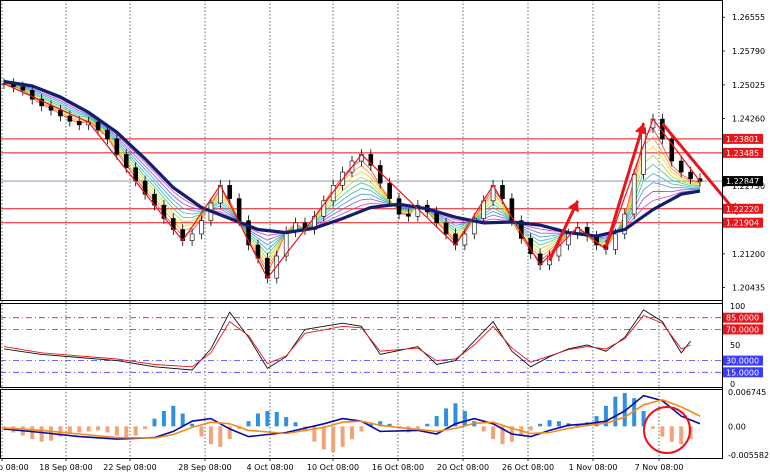 This screenshot has width=770, height=475. What do you see at coordinates (351, 422) in the screenshot?
I see `macd-panel` at bounding box center [351, 422].